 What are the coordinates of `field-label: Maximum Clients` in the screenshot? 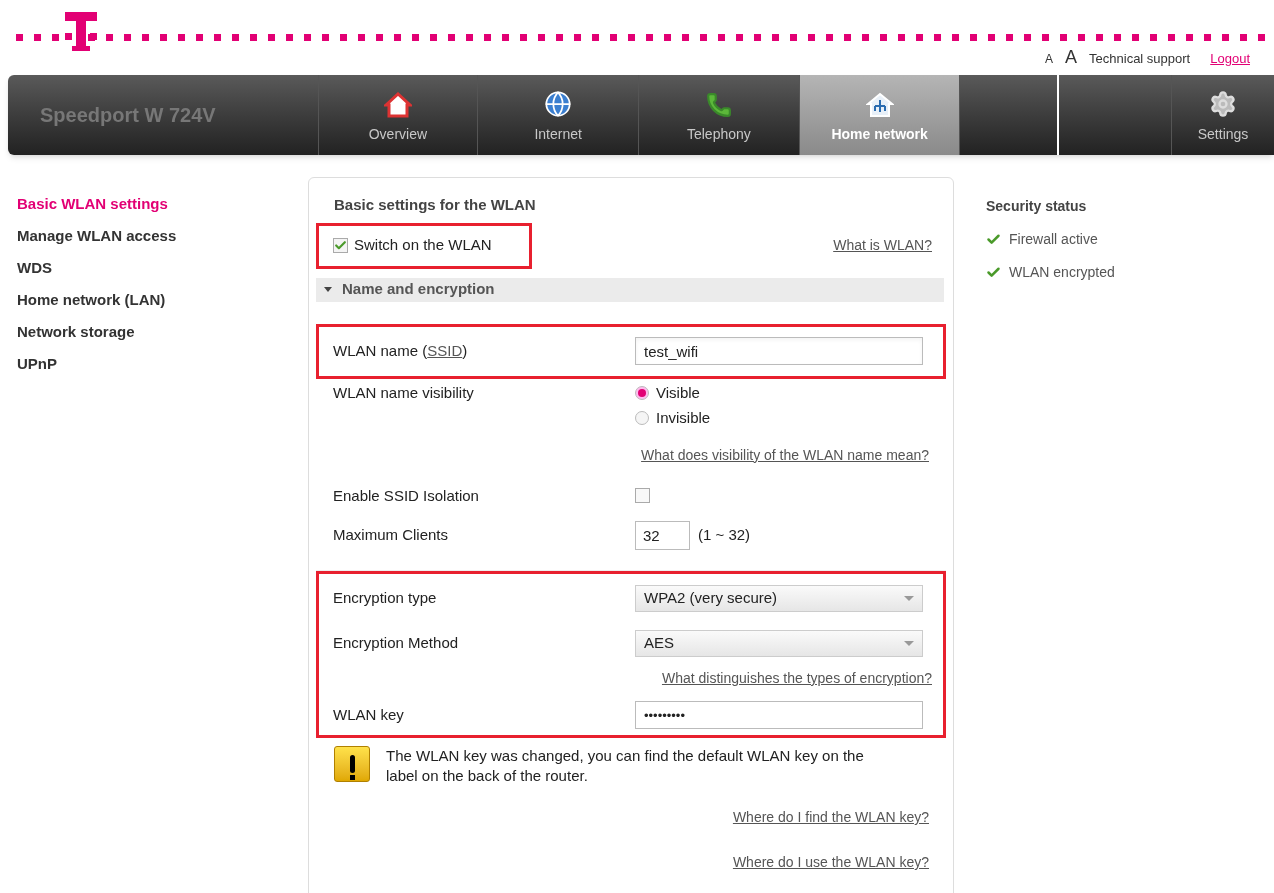 It's located at (391, 535).